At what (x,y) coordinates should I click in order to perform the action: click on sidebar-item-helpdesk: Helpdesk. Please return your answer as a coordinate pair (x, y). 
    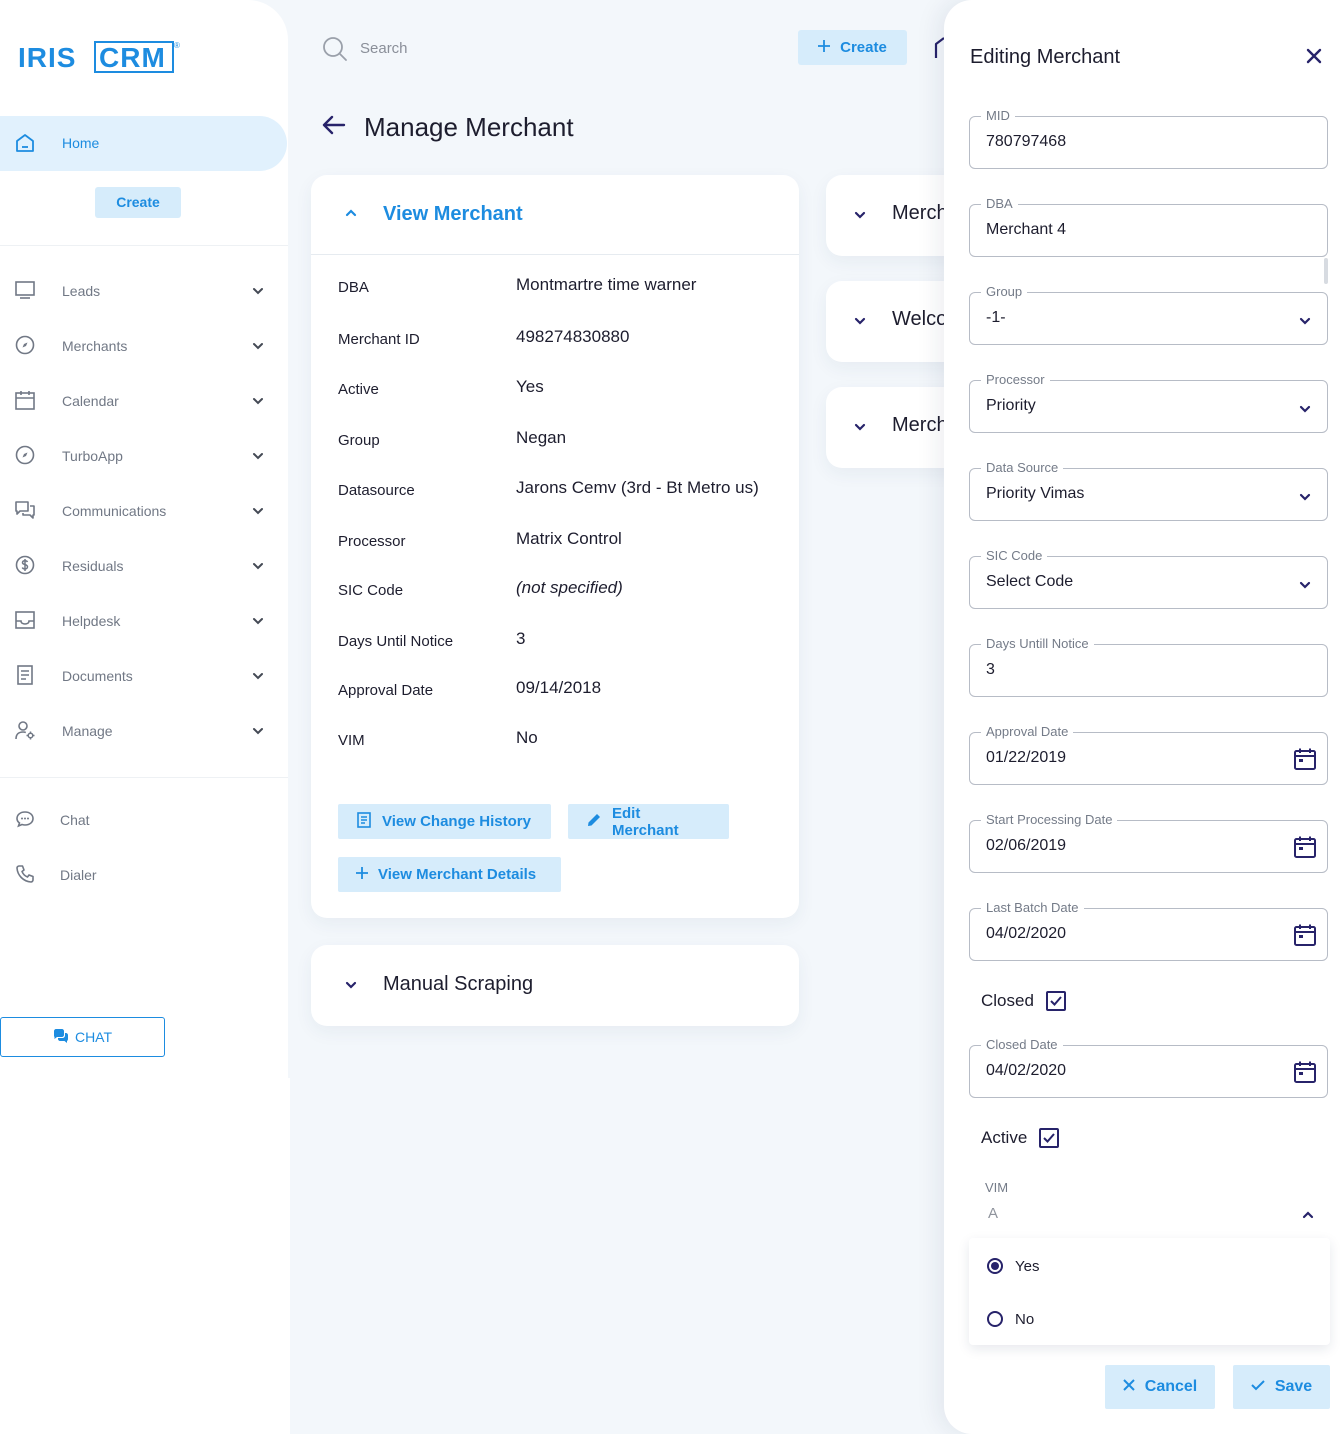
    Looking at the image, I should click on (144, 621).